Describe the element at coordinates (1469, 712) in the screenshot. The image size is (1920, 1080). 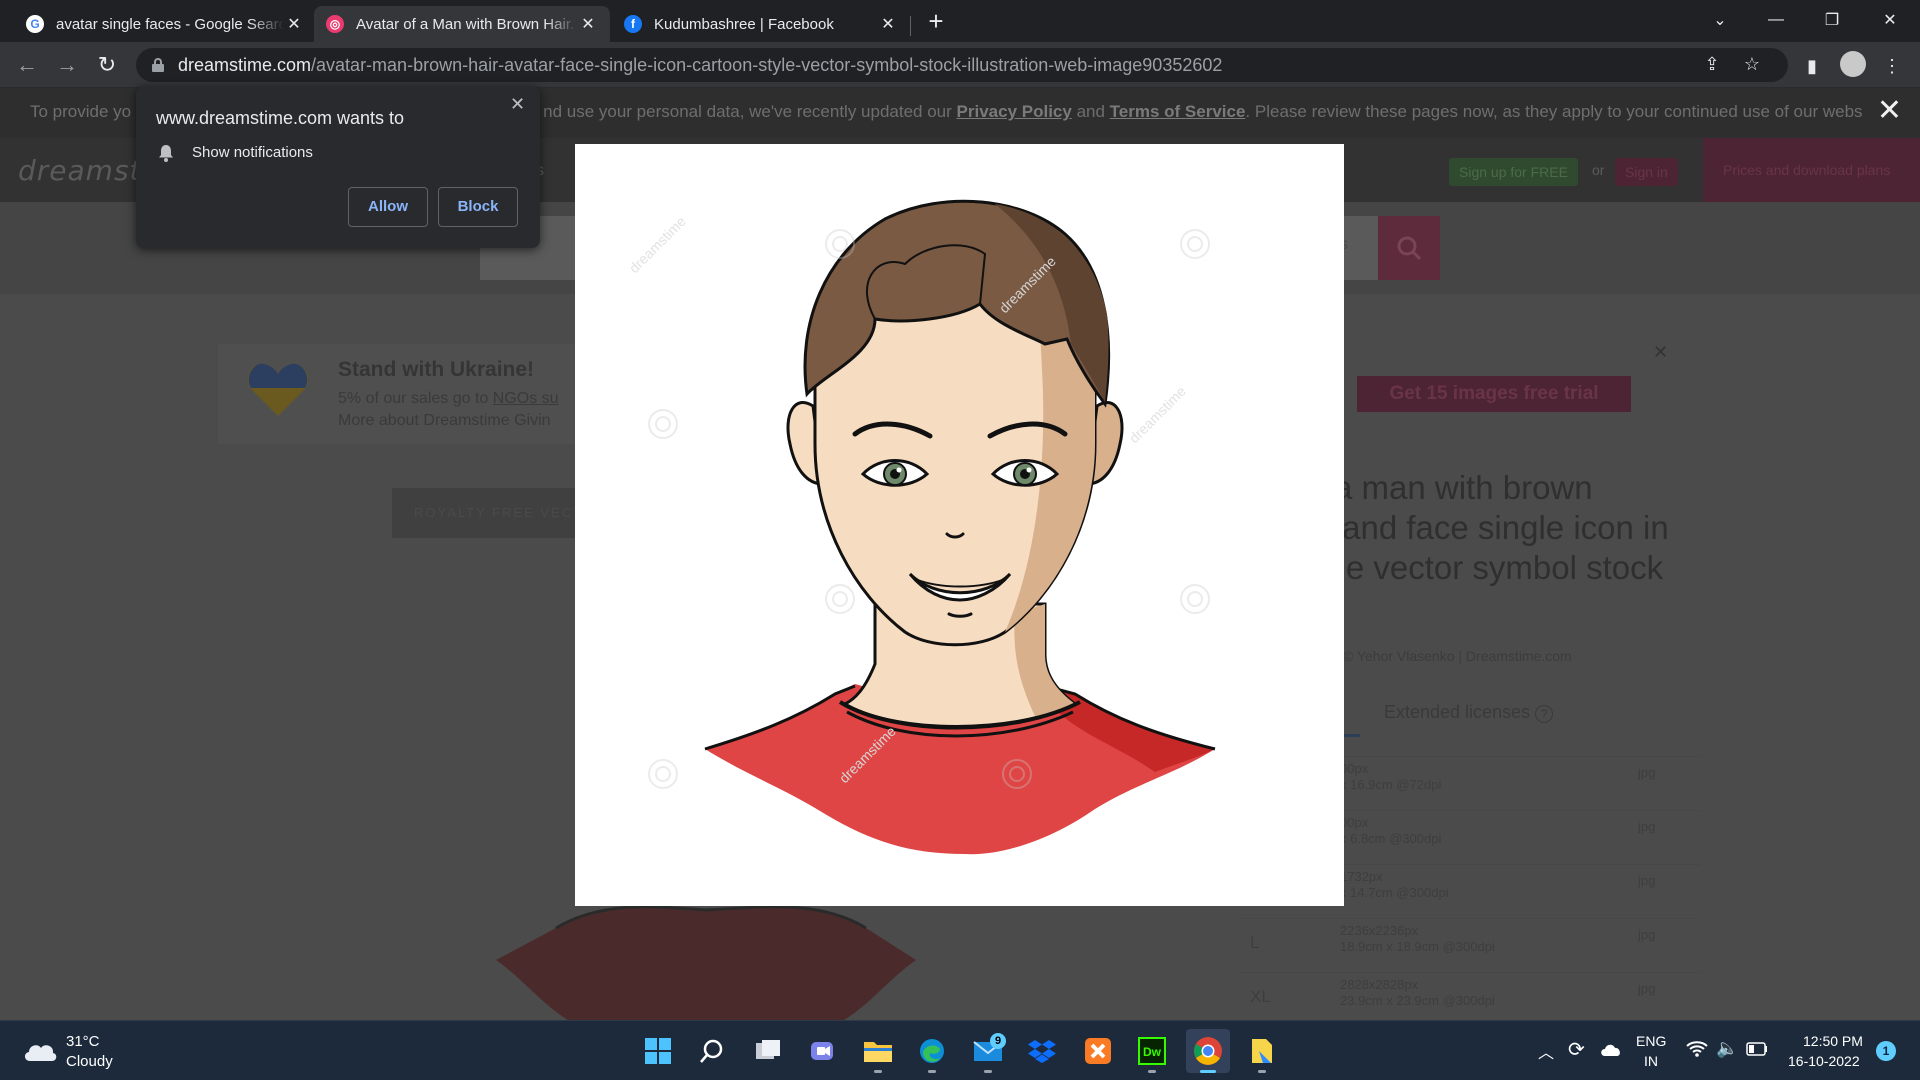
I see `extended-licenses-tab: Extended licenses ?` at that location.